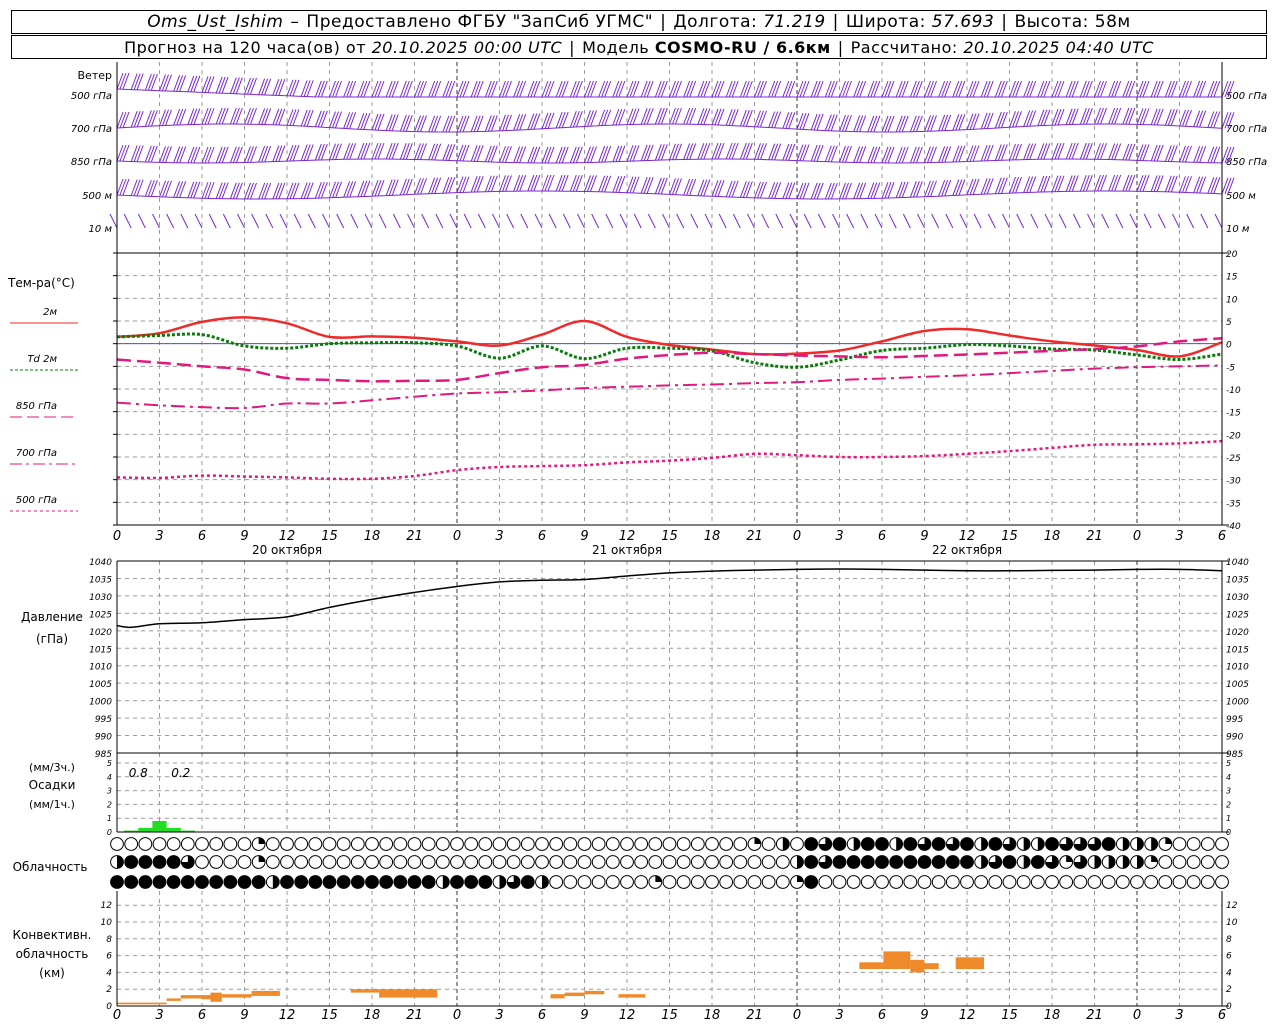 This screenshot has height=1024, width=1280. Describe the element at coordinates (36, 406) in the screenshot. I see `temp-legend-label: 850 гПа` at that location.